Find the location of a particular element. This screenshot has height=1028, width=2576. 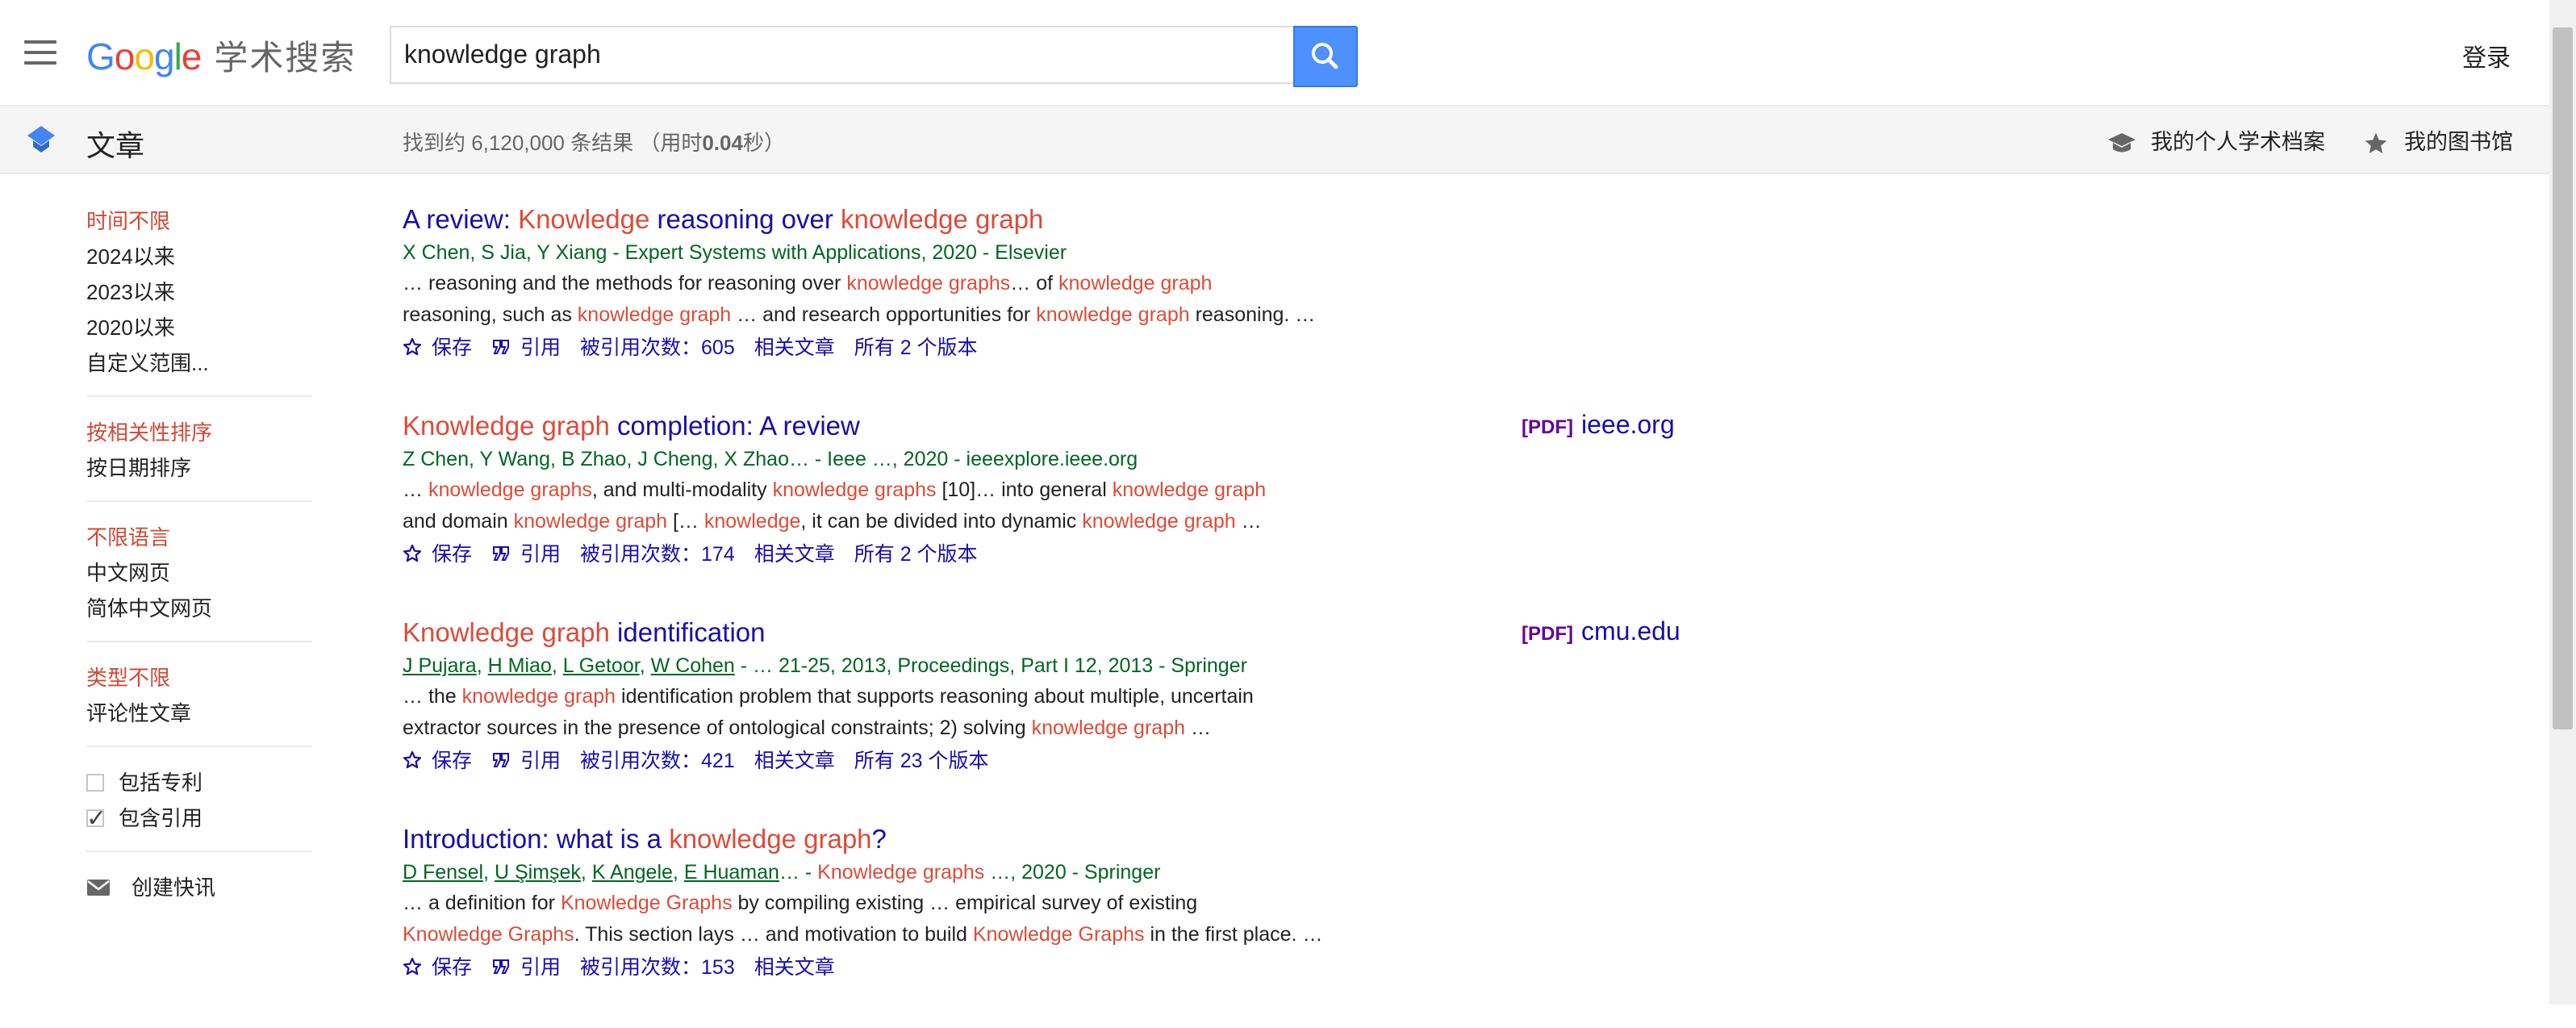

sort-option-0: 按相关性排序 is located at coordinates (199, 432).